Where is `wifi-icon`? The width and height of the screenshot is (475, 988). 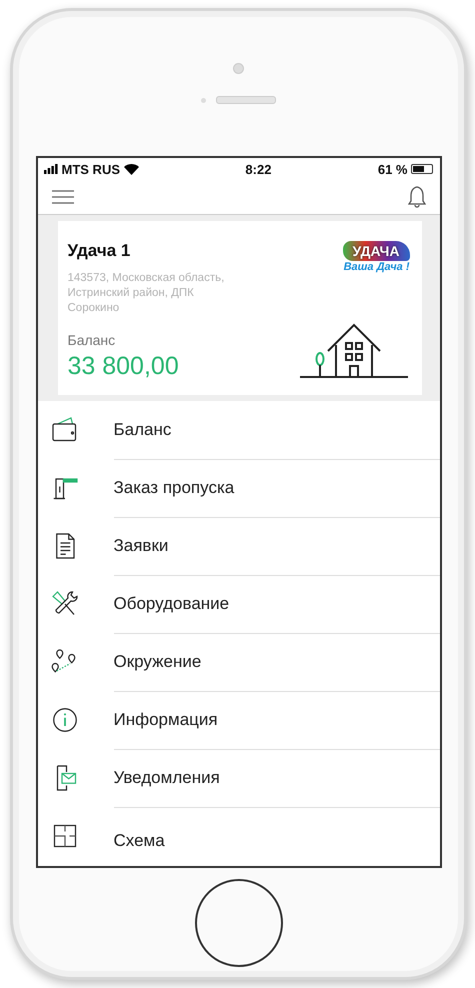 wifi-icon is located at coordinates (131, 169).